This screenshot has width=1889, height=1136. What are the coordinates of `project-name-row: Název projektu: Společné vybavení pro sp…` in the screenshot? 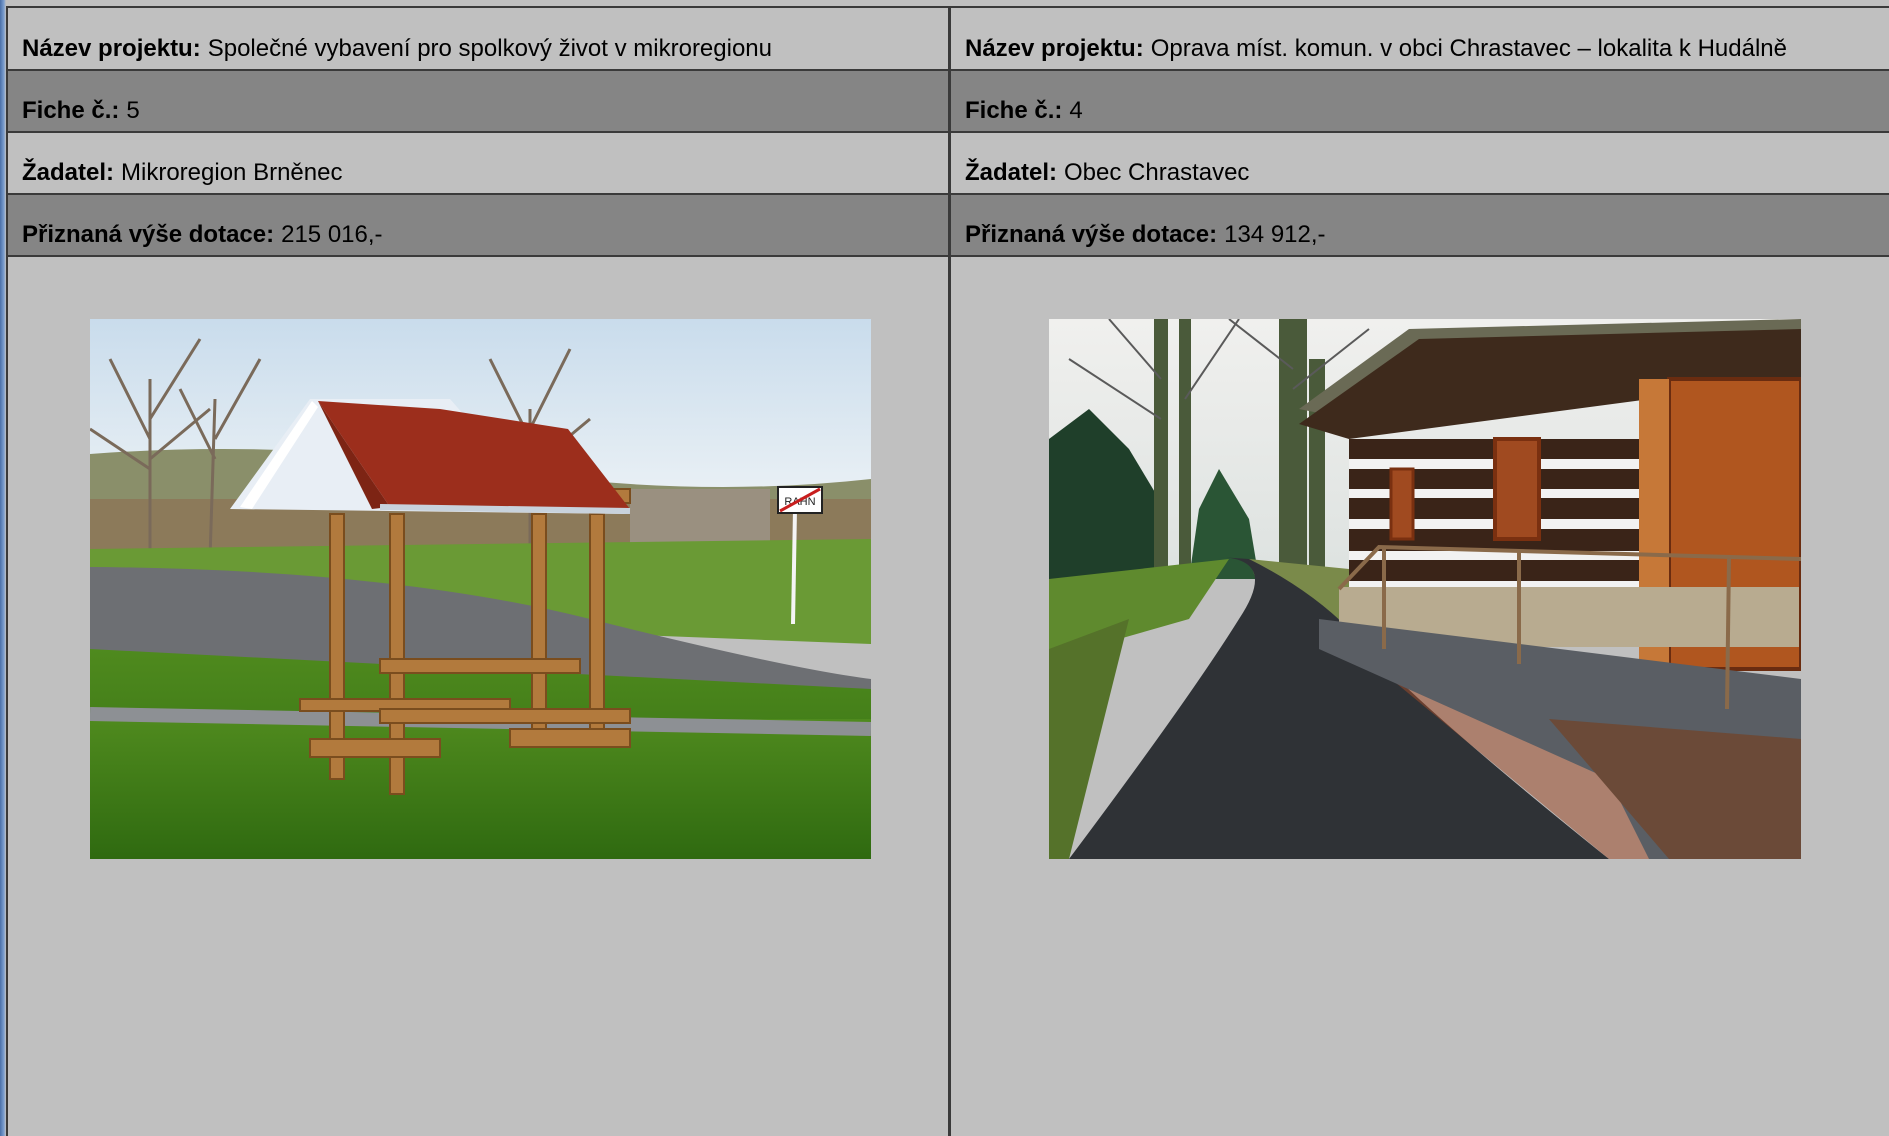 It's located at (478, 39).